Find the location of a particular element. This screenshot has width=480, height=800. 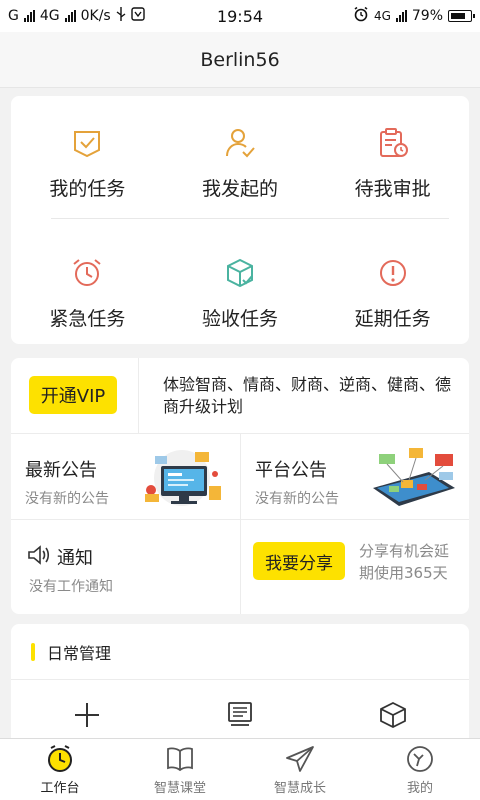

platform-notice-subtitle: 没有新的公告 is located at coordinates (297, 499).